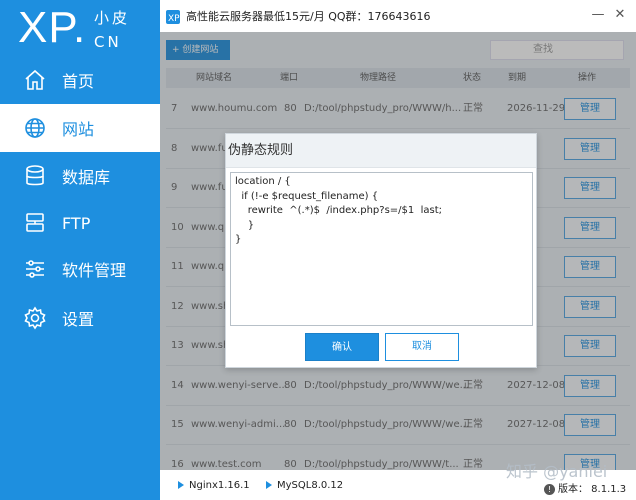 The image size is (636, 500). Describe the element at coordinates (35, 269) in the screenshot. I see `sliders-icon` at that location.